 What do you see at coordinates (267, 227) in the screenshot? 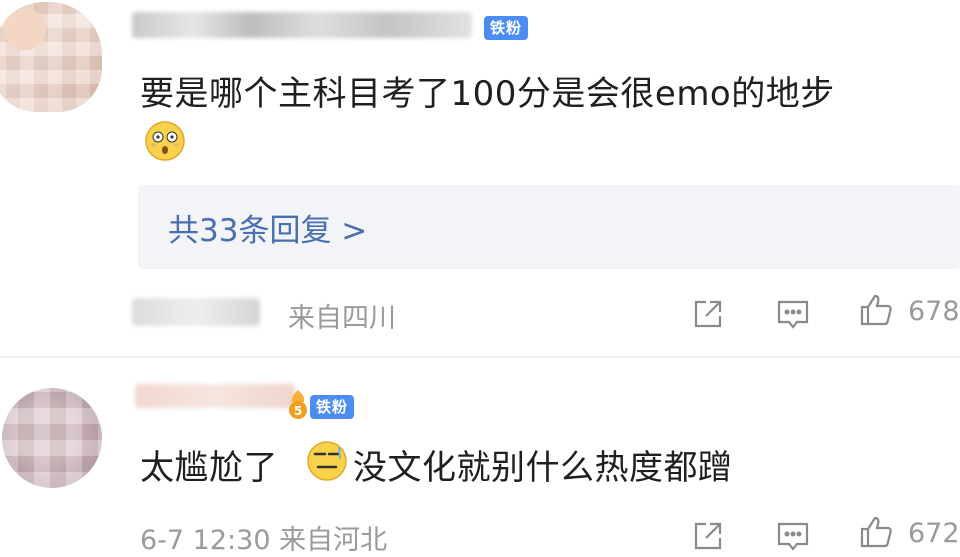
I see `view-replies-link: 共33条回复 >` at bounding box center [267, 227].